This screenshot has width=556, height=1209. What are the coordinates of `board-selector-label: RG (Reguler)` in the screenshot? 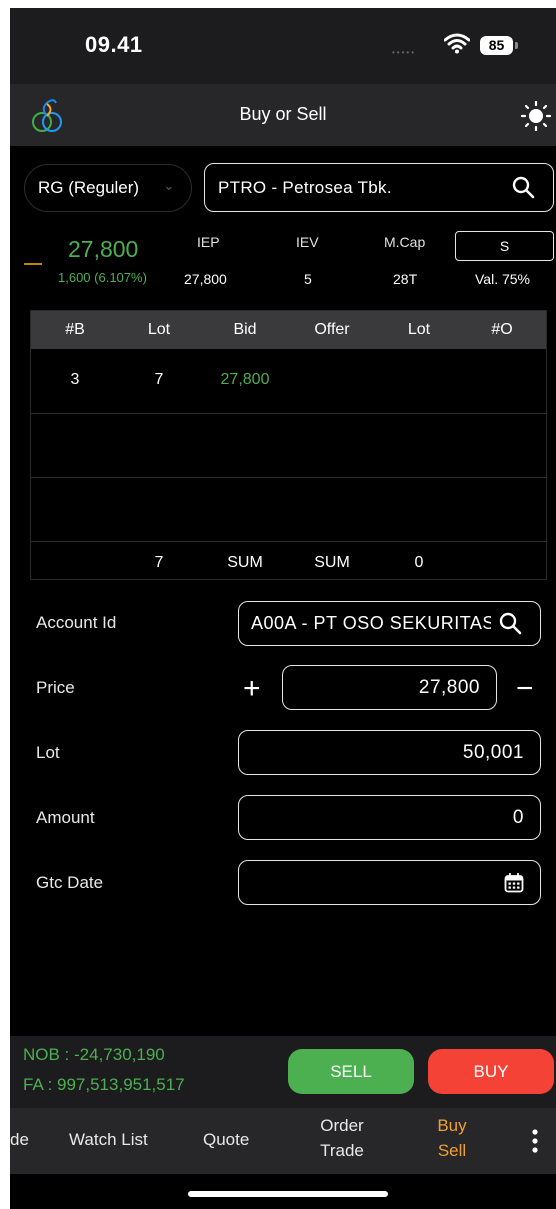 It's located at (89, 187).